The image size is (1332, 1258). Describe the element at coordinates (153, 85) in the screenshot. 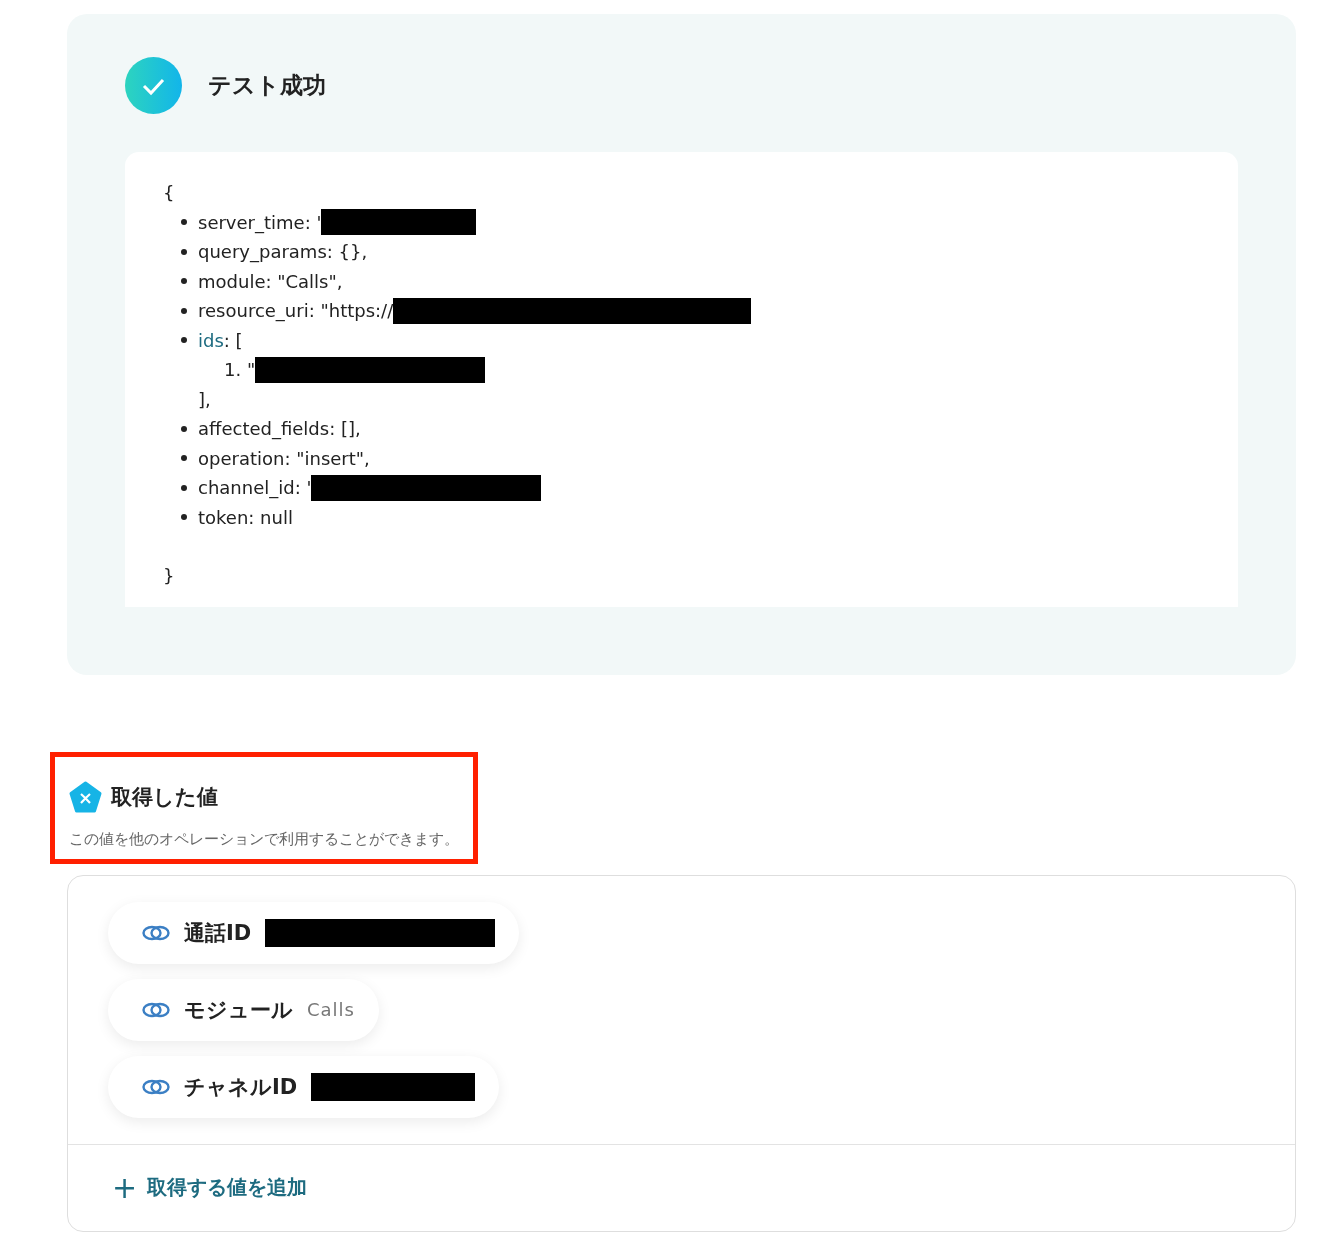

I see `check-icon` at that location.